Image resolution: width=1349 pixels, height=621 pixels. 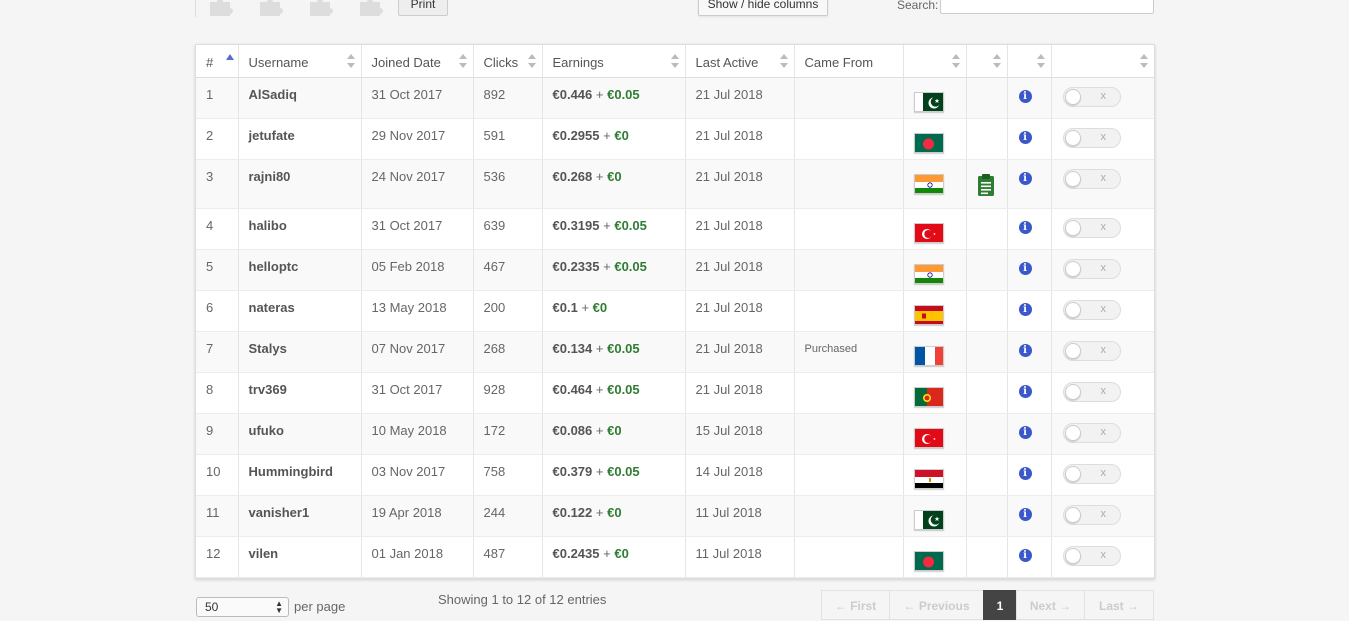 I want to click on cell-earnings: €0.3195 + €0.05, so click(x=614, y=229).